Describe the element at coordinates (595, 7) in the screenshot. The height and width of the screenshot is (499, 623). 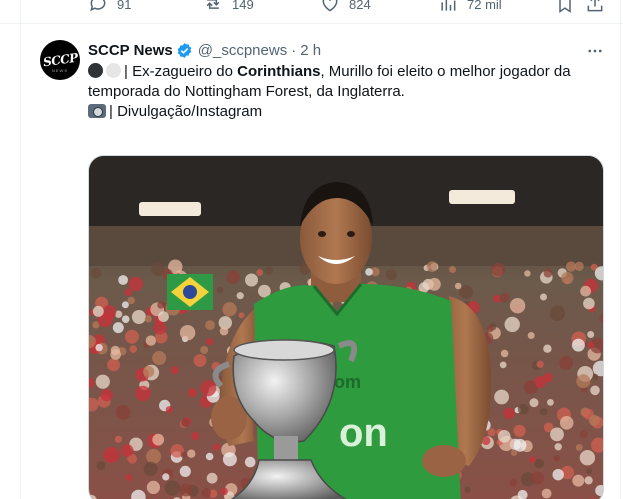
I see `share-button` at that location.